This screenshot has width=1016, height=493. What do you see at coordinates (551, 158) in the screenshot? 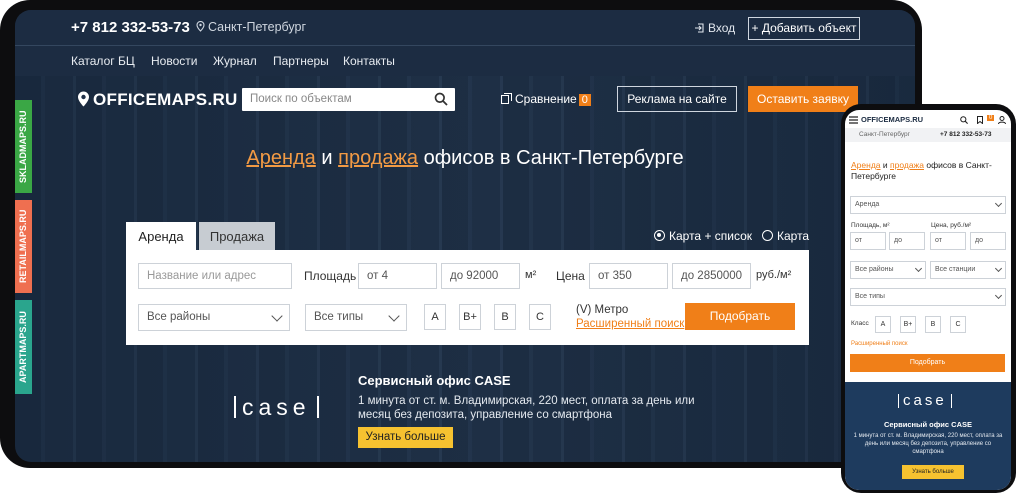
I see `headline-rest: офисов в Санкт-Петербурге` at bounding box center [551, 158].